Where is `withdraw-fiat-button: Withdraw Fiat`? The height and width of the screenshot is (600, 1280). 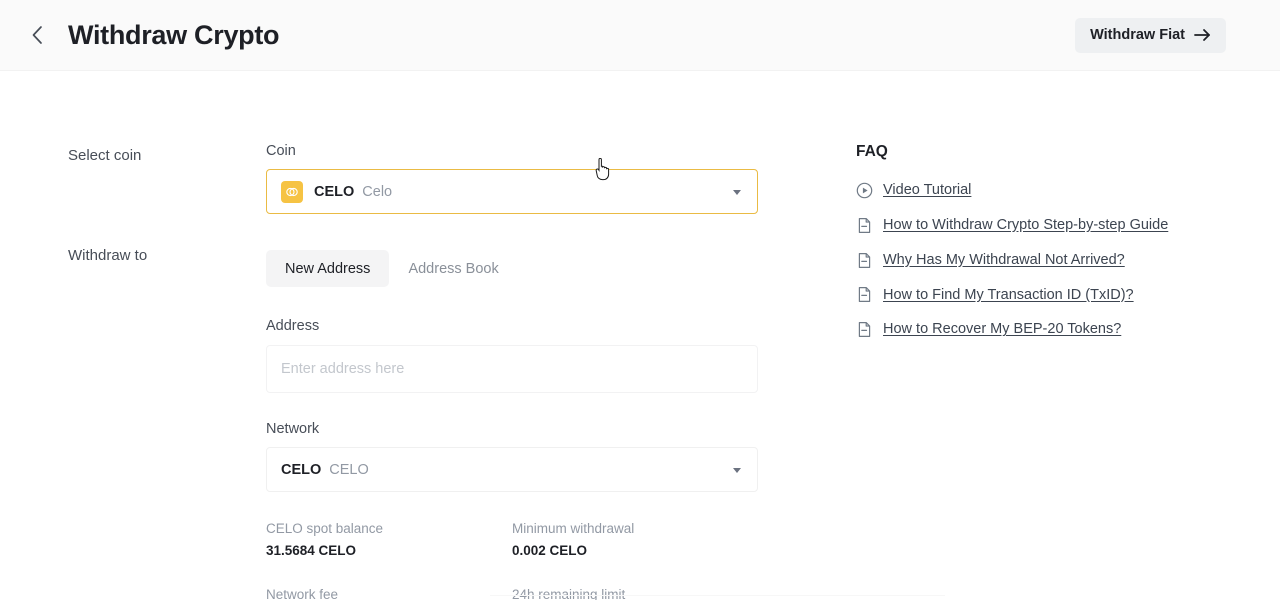 withdraw-fiat-button: Withdraw Fiat is located at coordinates (1150, 35).